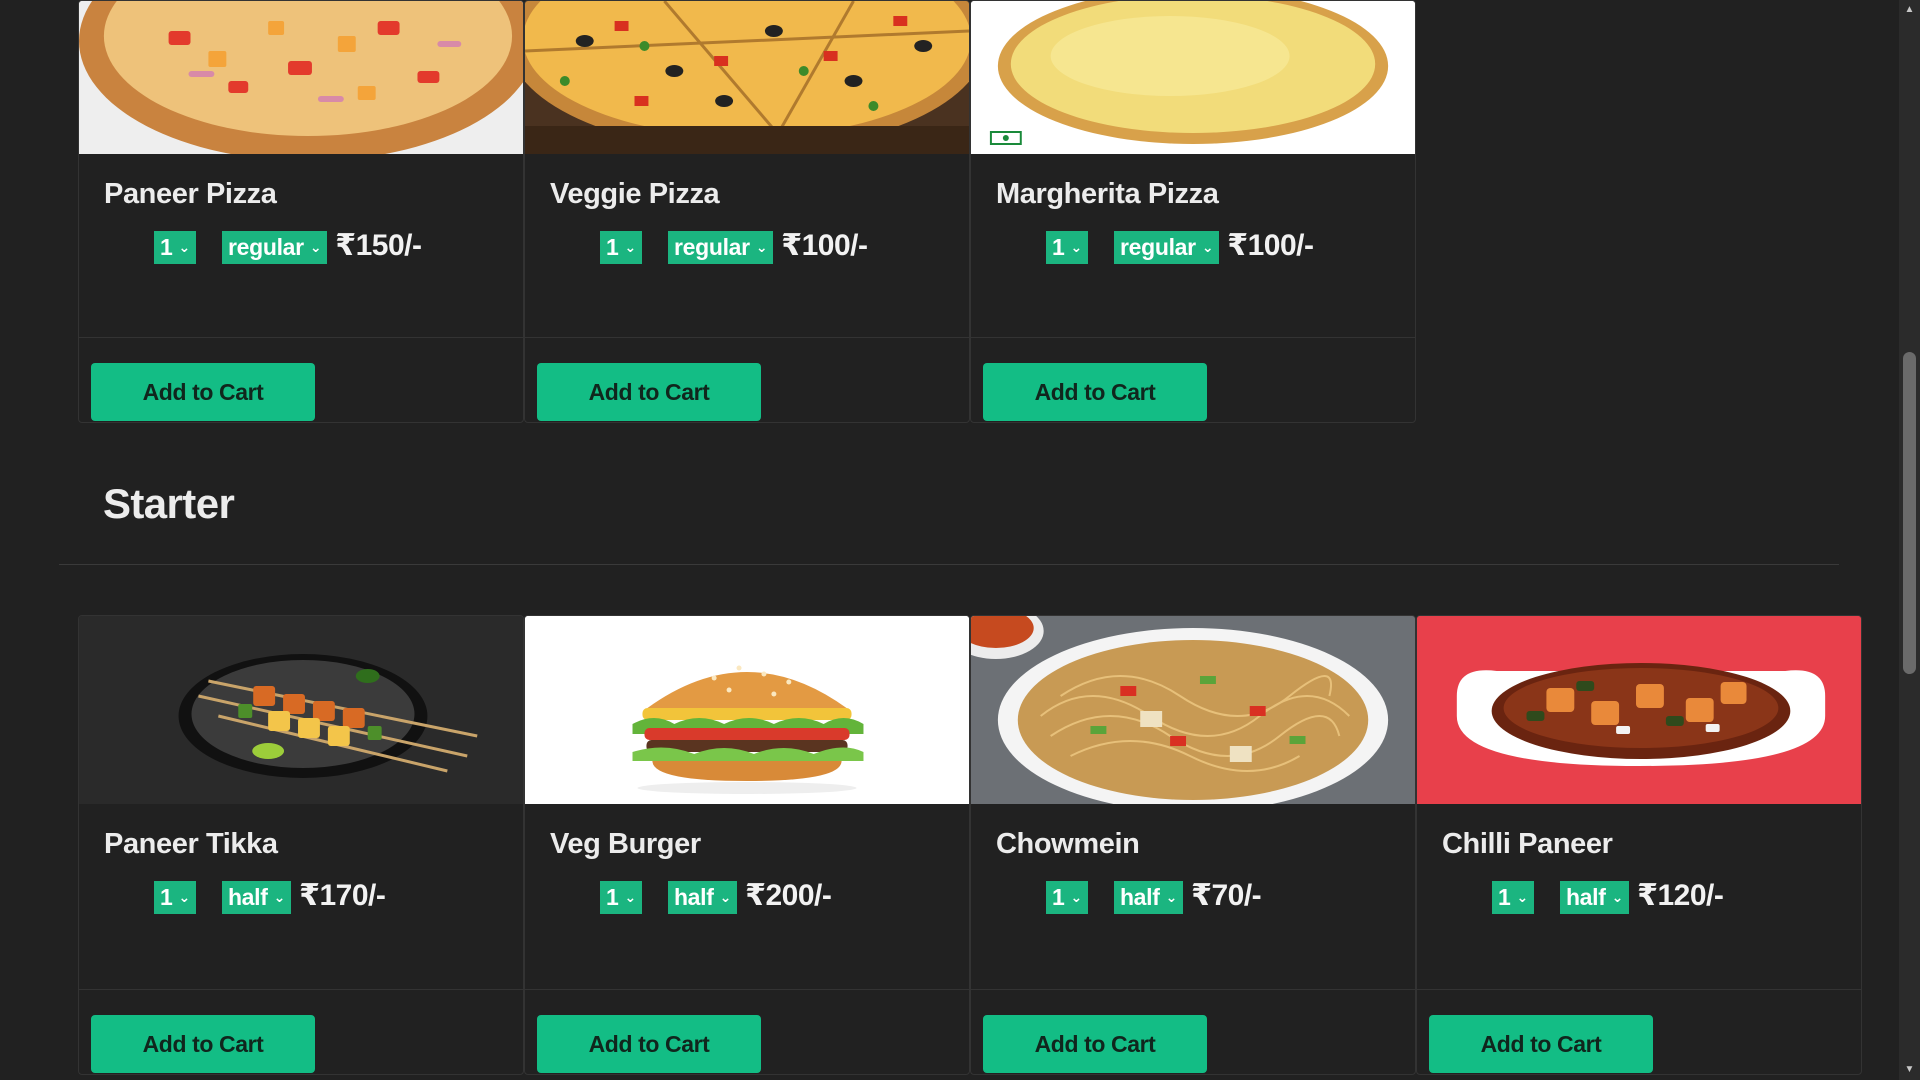 The height and width of the screenshot is (1080, 1920). I want to click on chilli-paneer-image, so click(1639, 710).